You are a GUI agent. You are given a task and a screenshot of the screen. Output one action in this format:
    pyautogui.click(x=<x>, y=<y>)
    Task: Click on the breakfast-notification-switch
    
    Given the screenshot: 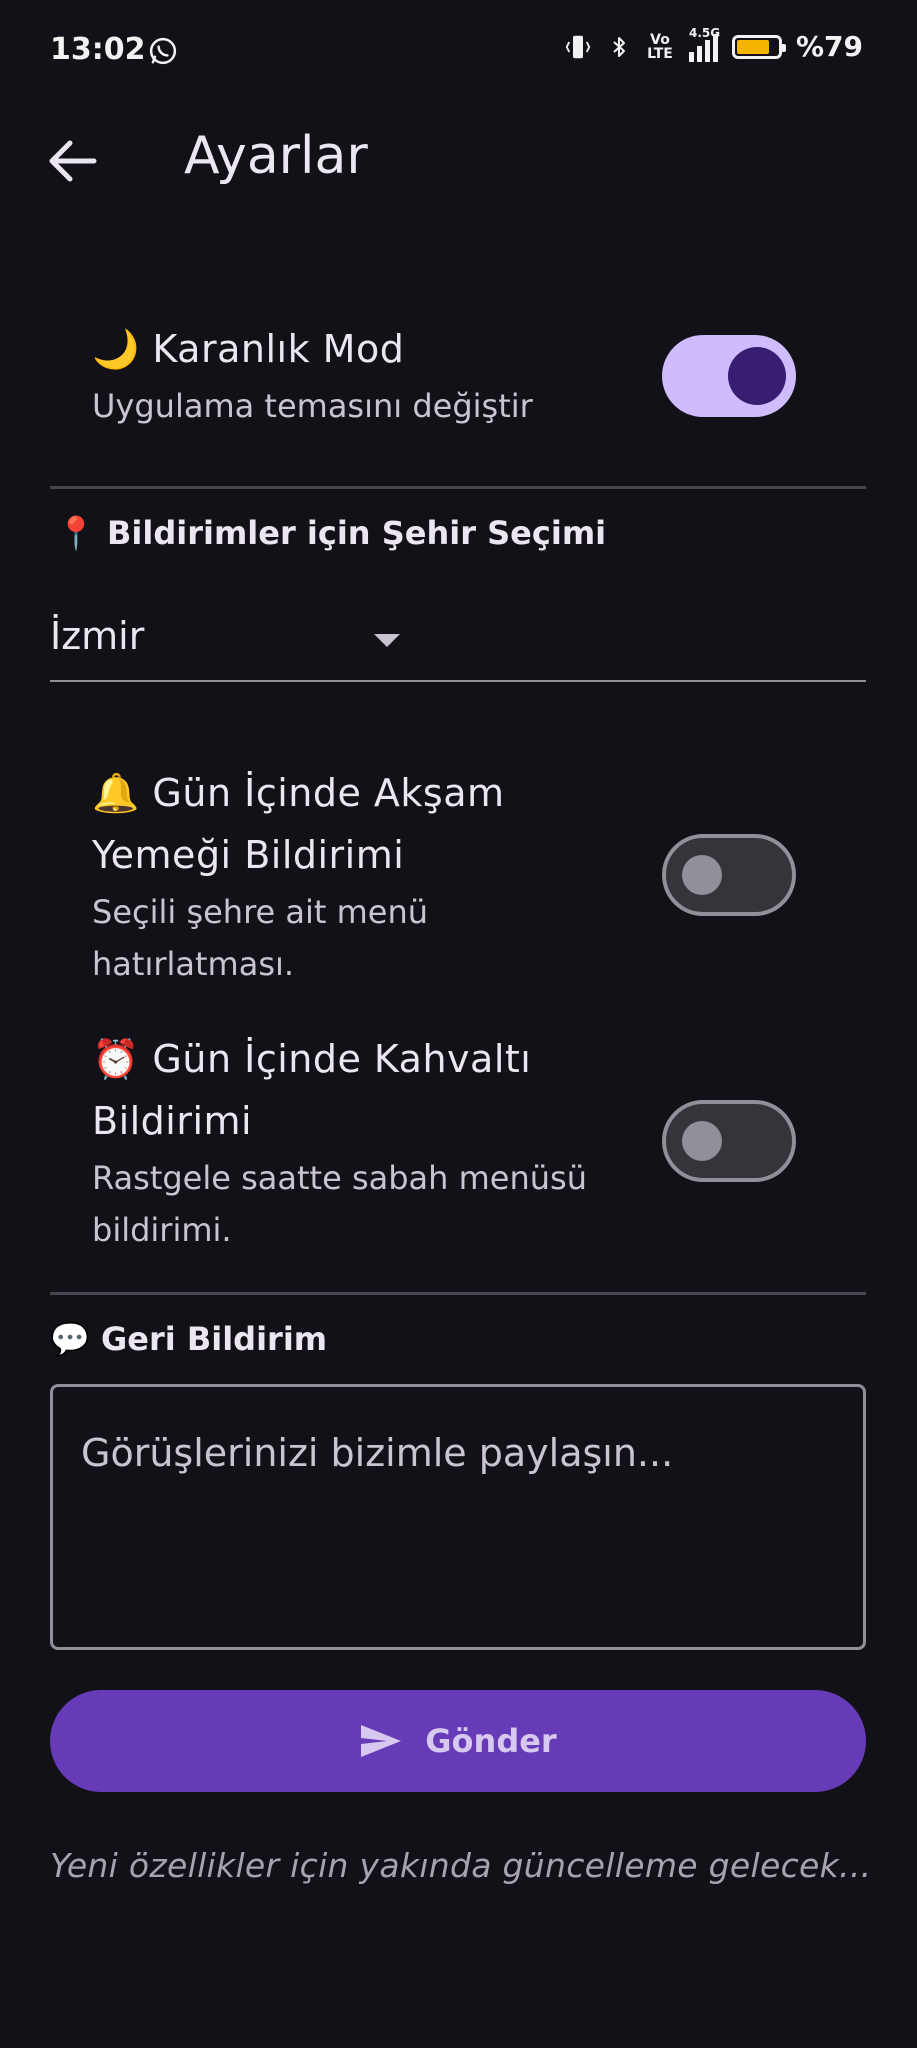 What is the action you would take?
    pyautogui.click(x=729, y=1141)
    